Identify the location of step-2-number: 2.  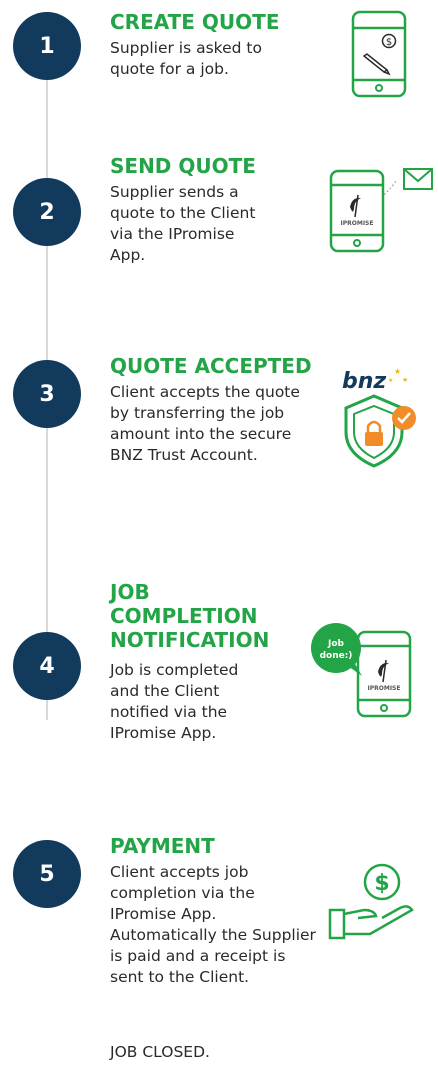
(47, 212).